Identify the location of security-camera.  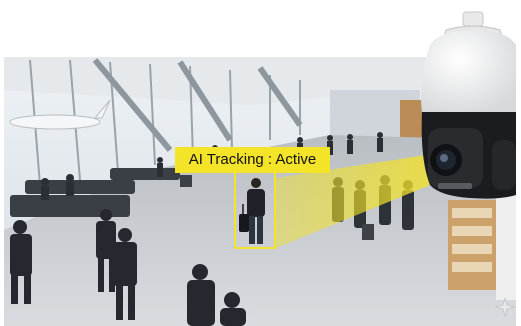
(468, 105).